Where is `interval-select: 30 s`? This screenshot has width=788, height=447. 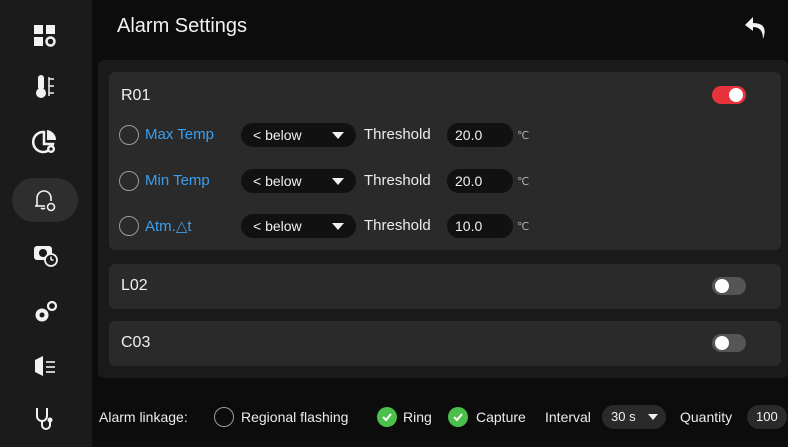 interval-select: 30 s is located at coordinates (634, 417).